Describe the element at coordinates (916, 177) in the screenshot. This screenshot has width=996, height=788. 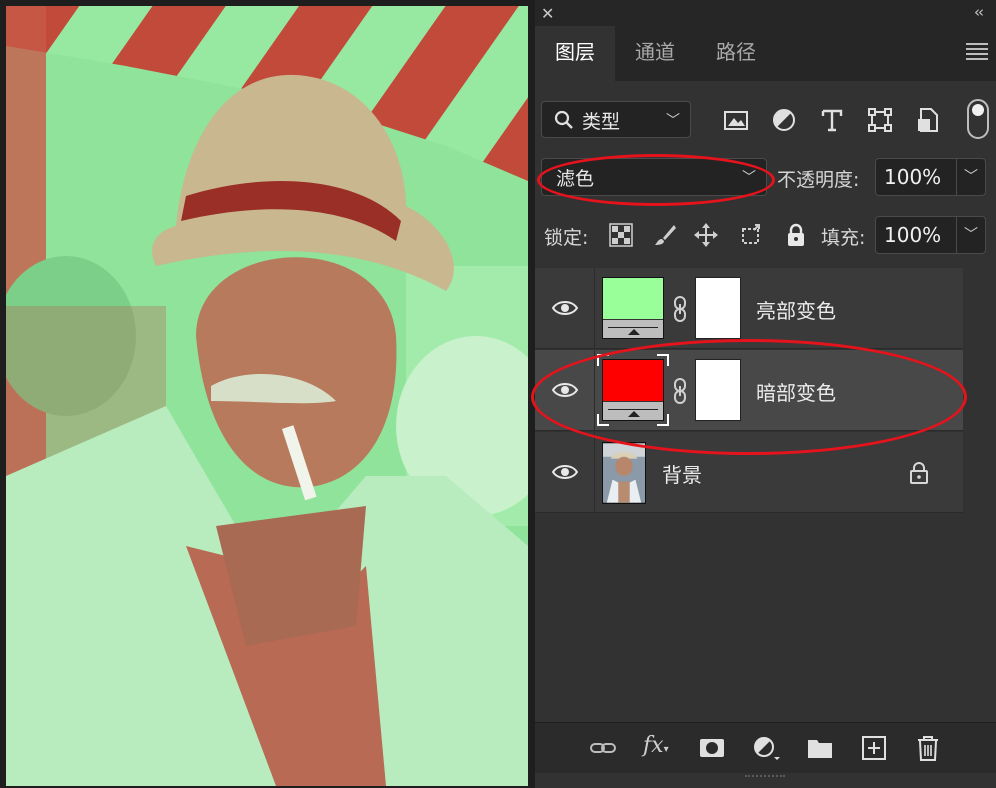
I see `opacity-input: 100%` at that location.